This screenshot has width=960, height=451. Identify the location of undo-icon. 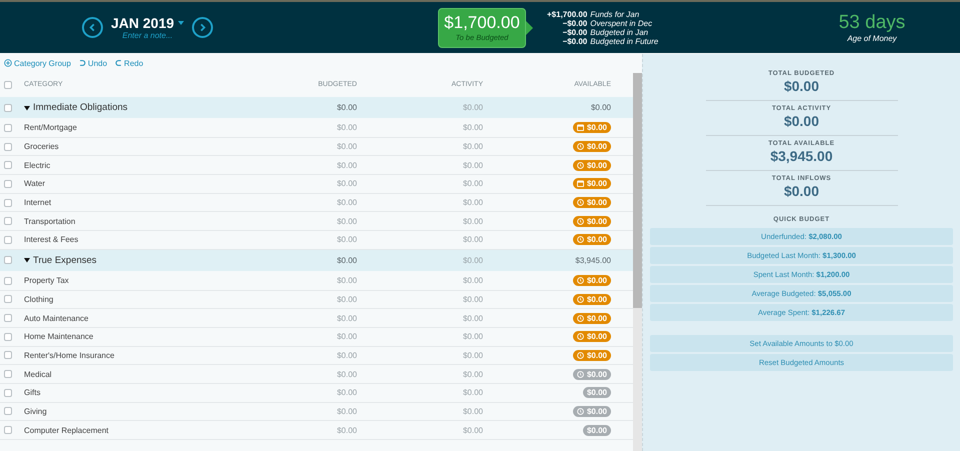
(82, 63).